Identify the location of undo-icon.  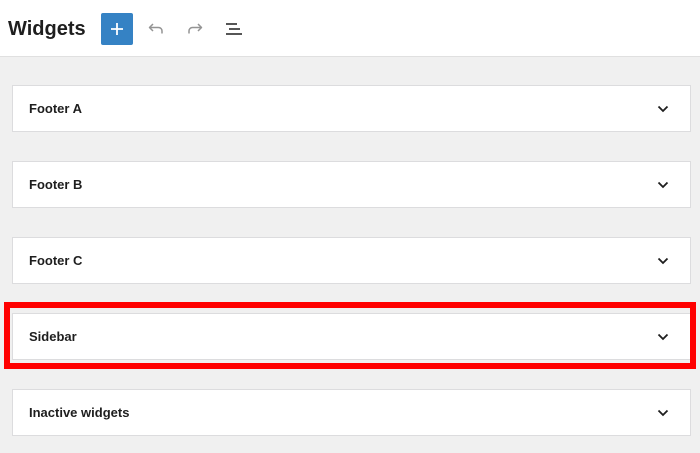
(155, 28).